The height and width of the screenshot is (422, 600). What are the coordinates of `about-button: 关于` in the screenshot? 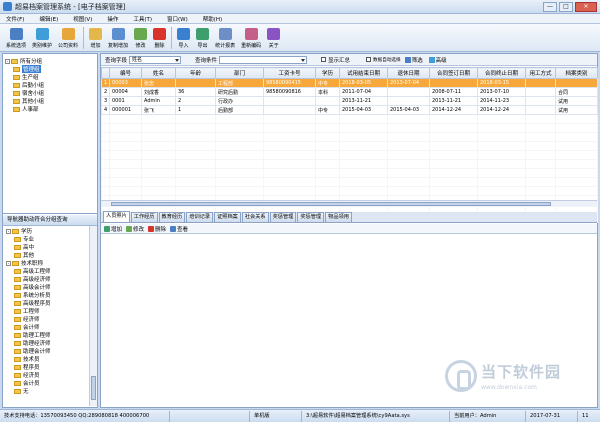 It's located at (273, 38).